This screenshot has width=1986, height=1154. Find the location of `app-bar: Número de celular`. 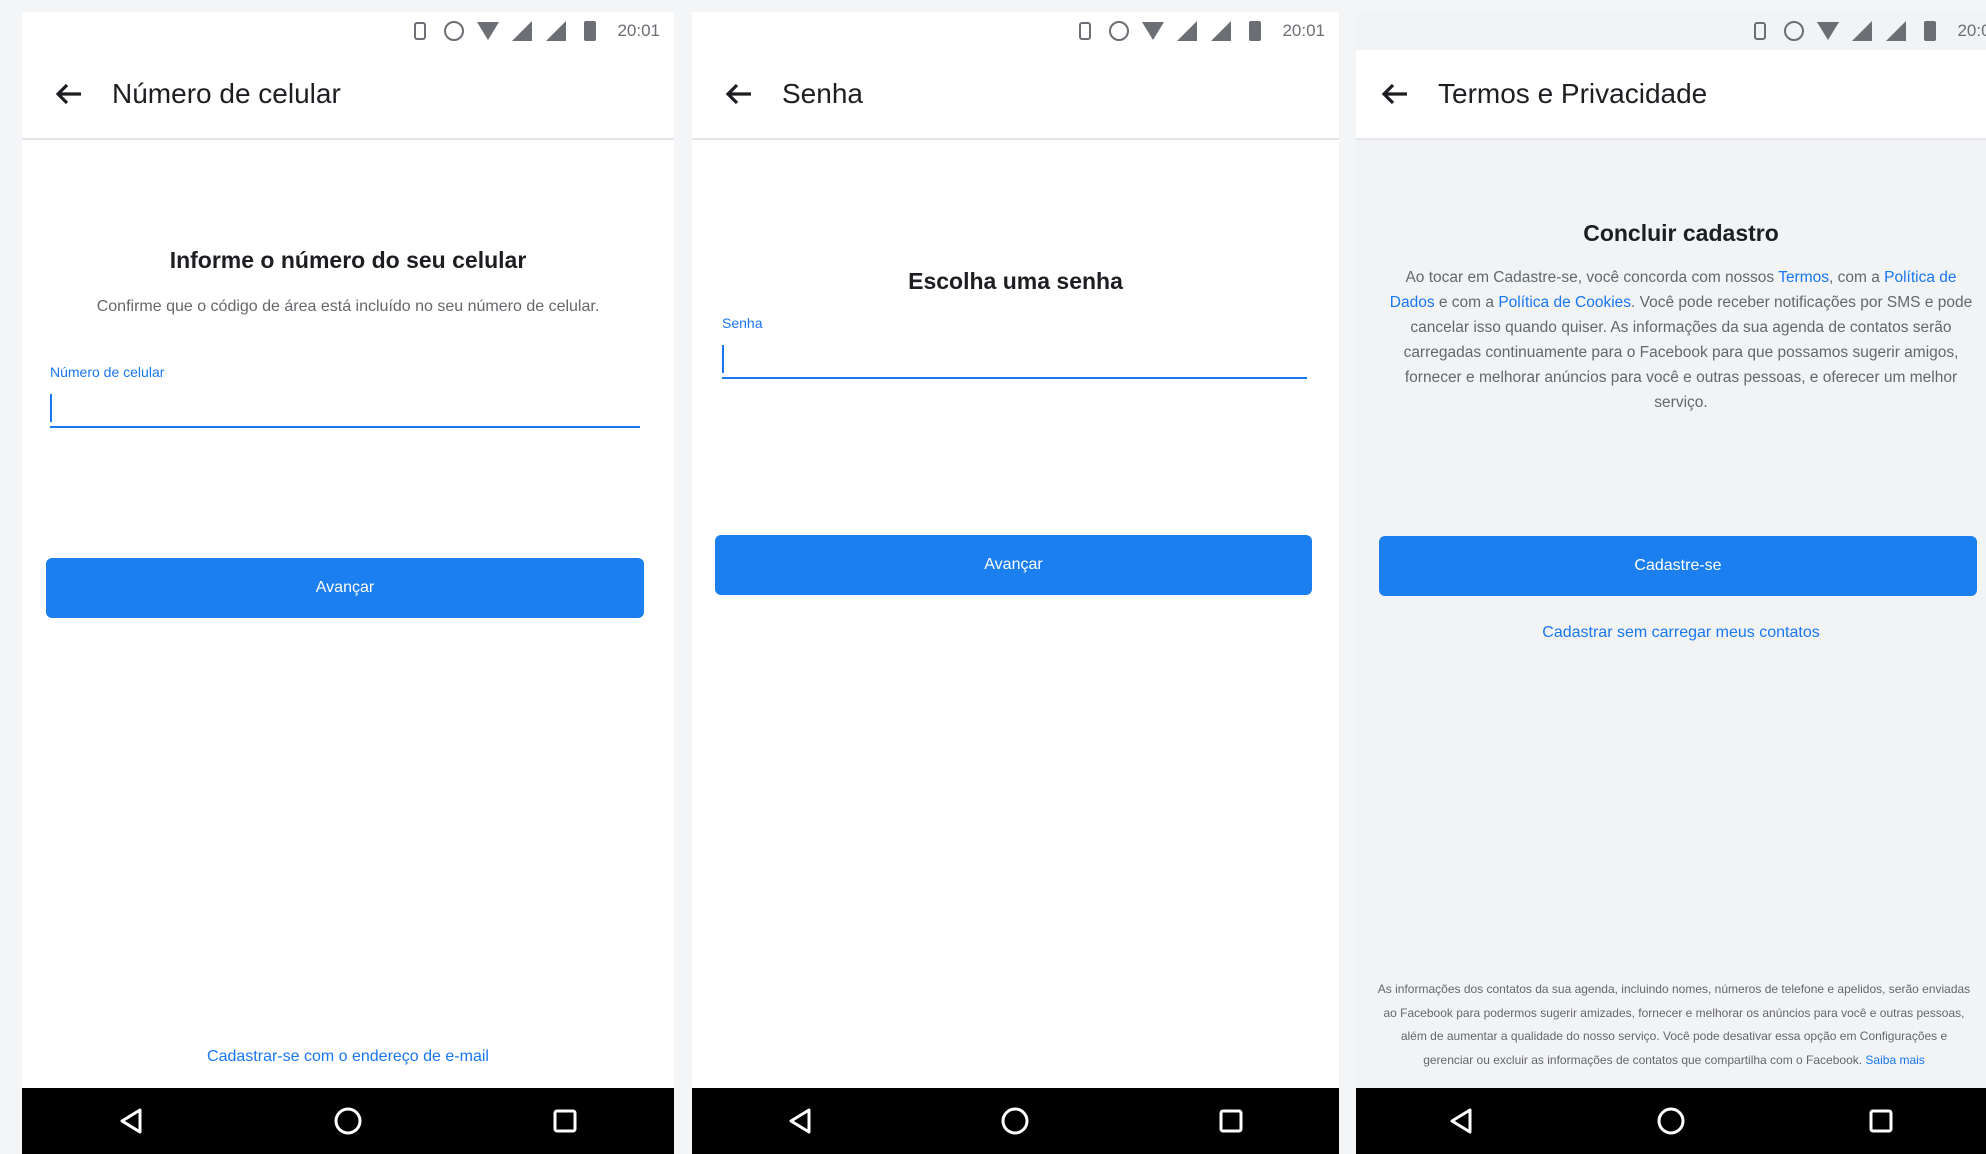

app-bar: Número de celular is located at coordinates (348, 95).